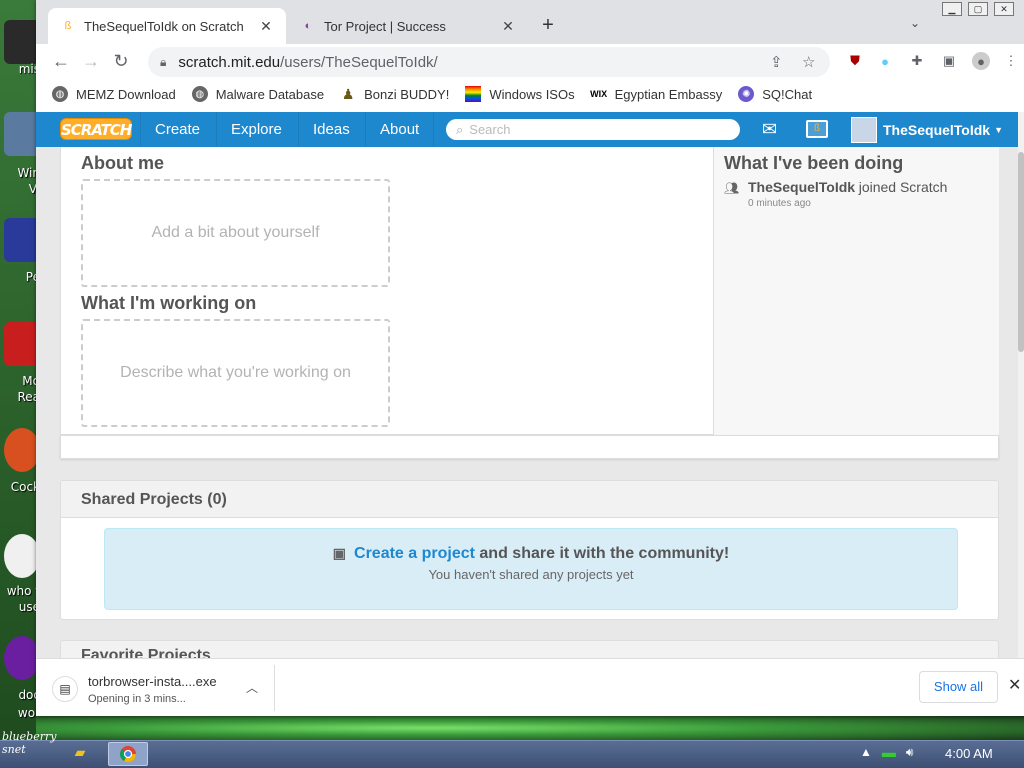  I want to click on taskbar-chrome-button, so click(128, 754).